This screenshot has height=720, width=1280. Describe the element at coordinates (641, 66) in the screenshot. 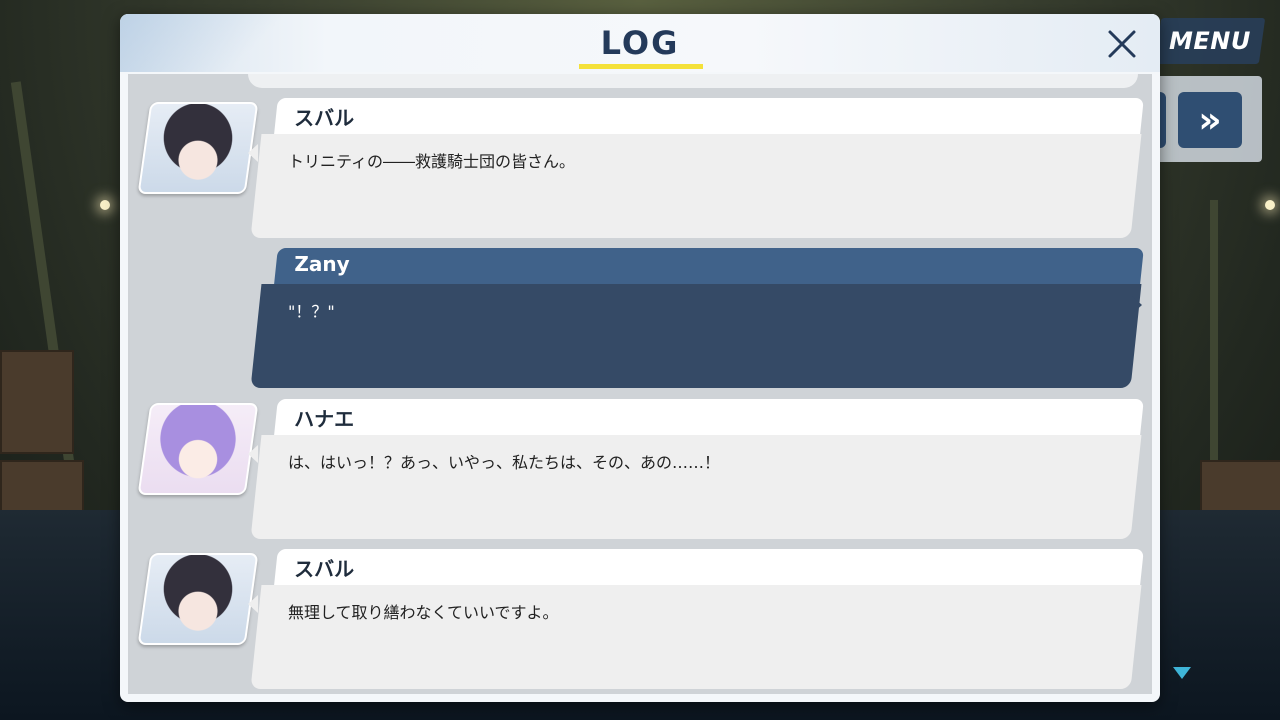

I see `title-underline` at that location.